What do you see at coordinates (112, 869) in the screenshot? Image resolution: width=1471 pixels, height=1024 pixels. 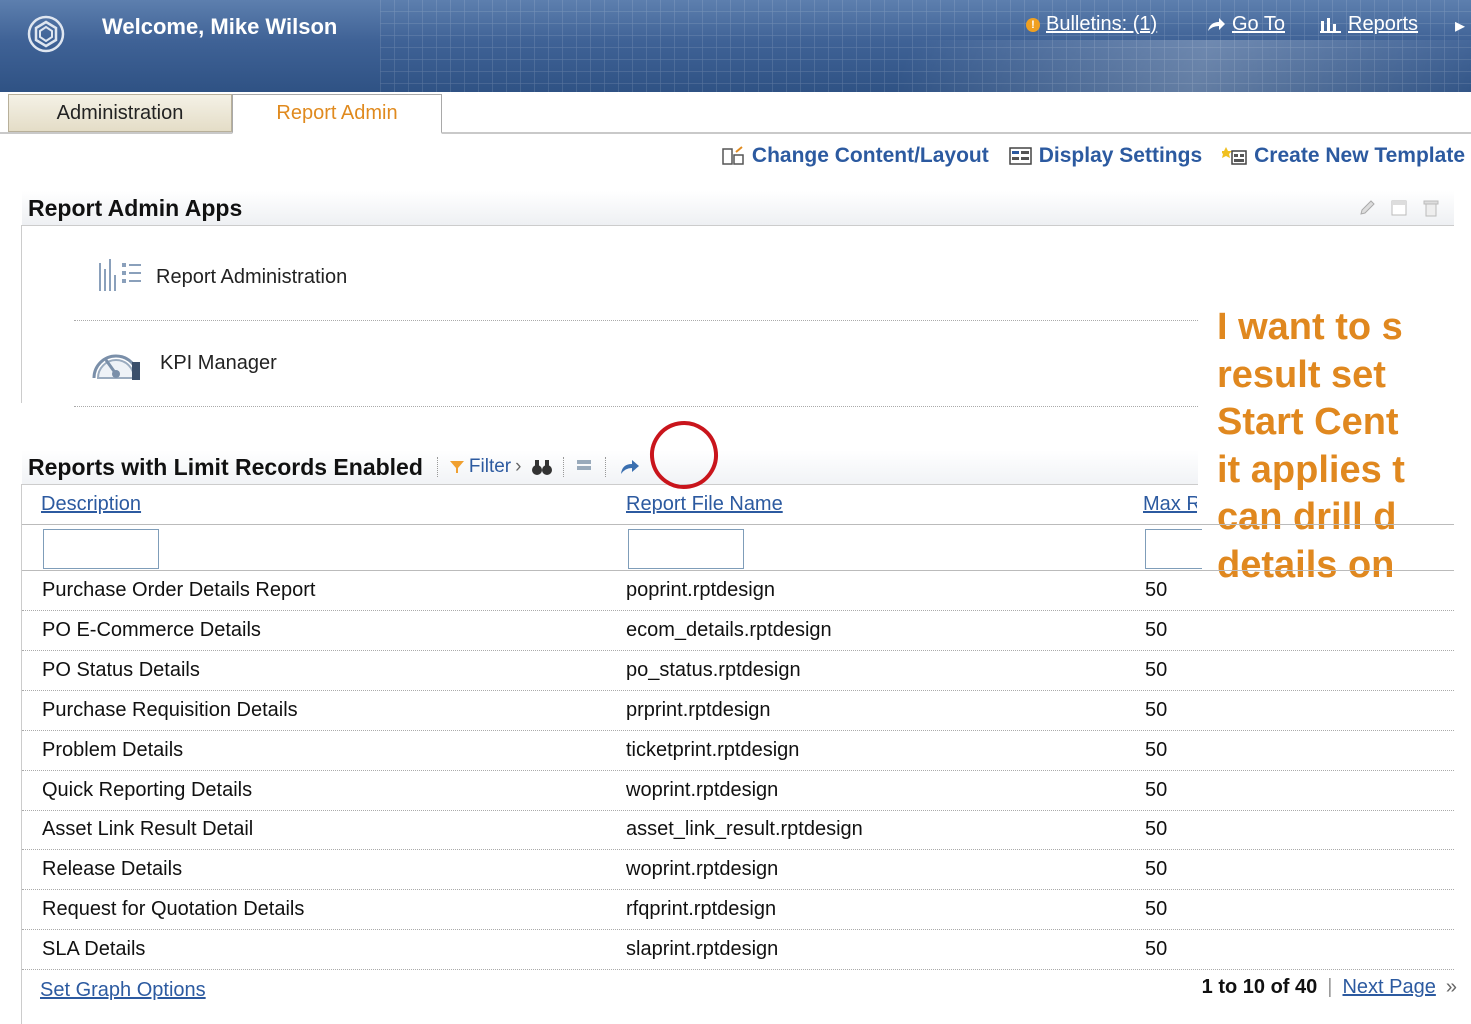 I see `cell-description: Release Details` at bounding box center [112, 869].